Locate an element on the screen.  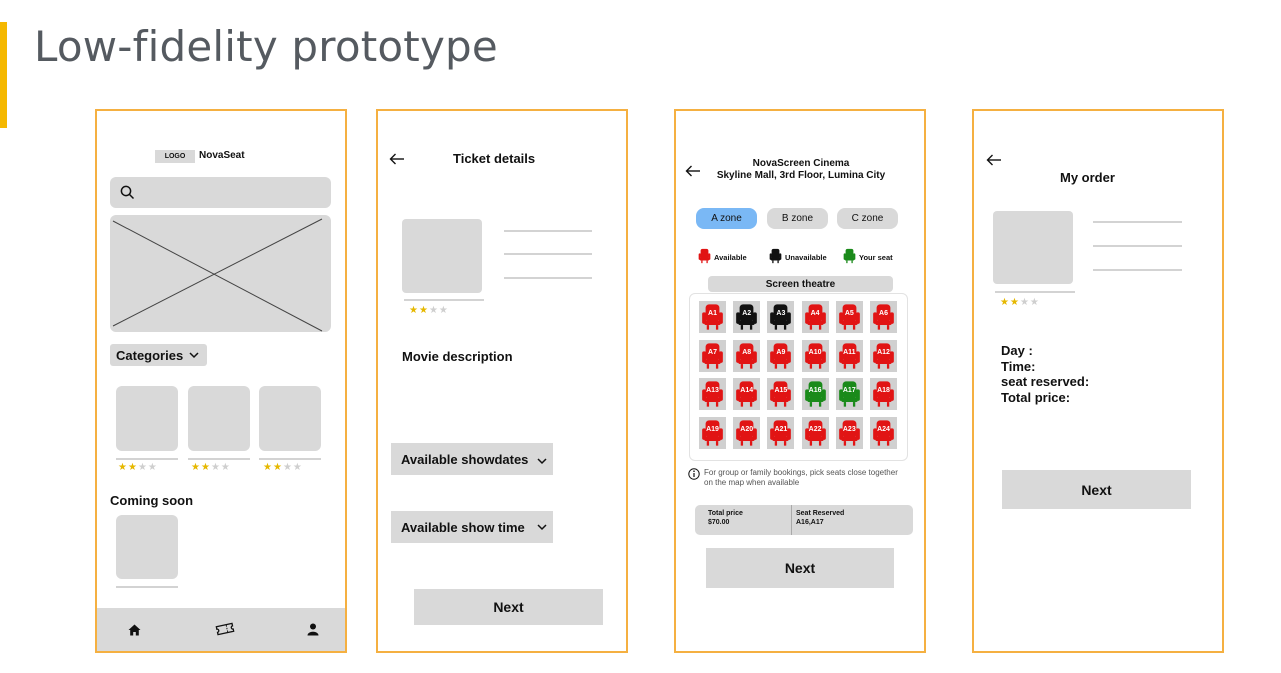
seat-label: A24 is located at coordinates (883, 429).